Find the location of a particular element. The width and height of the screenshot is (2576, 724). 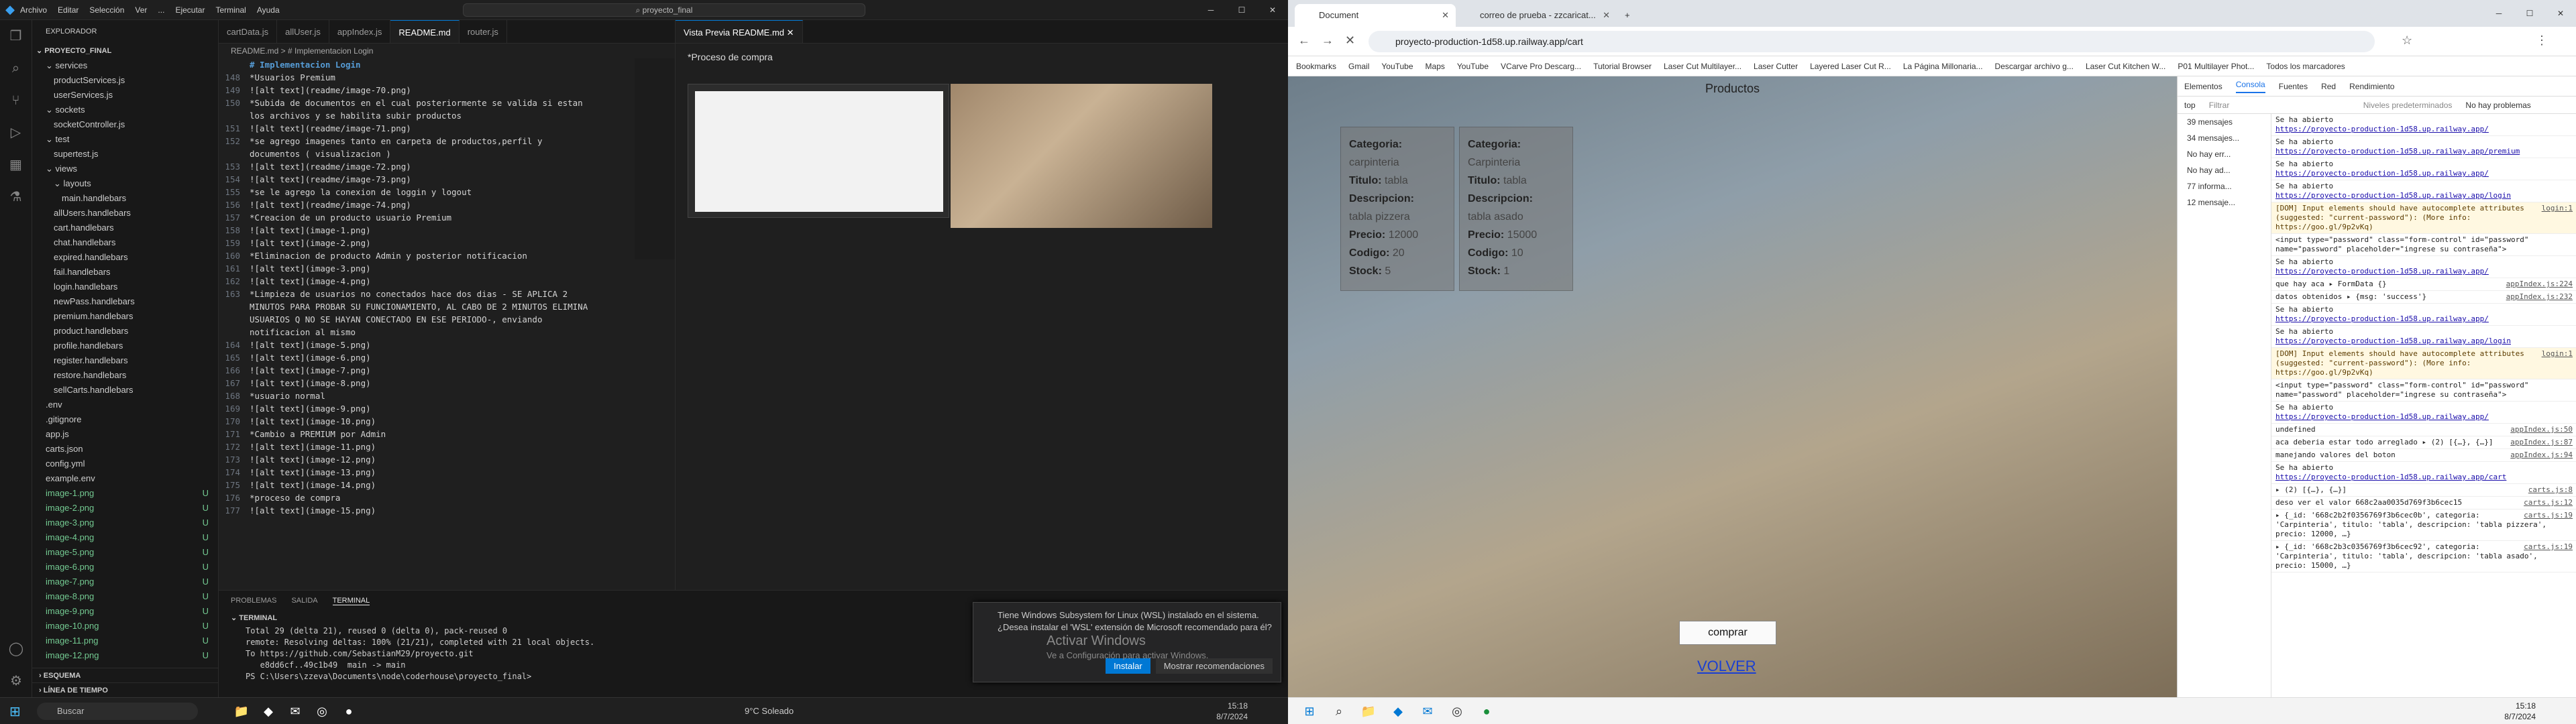

console-source-link: carts.js:8 is located at coordinates (2550, 490).